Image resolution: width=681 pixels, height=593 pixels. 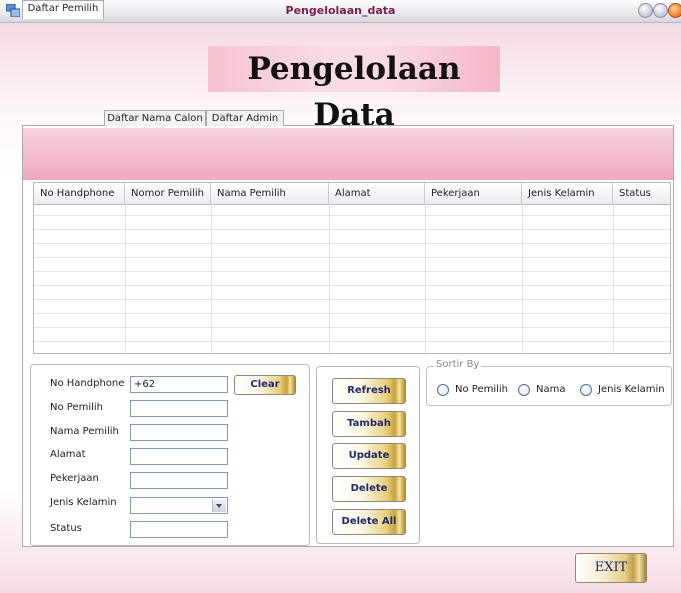 I want to click on no-handphone-field: +62, so click(x=179, y=384).